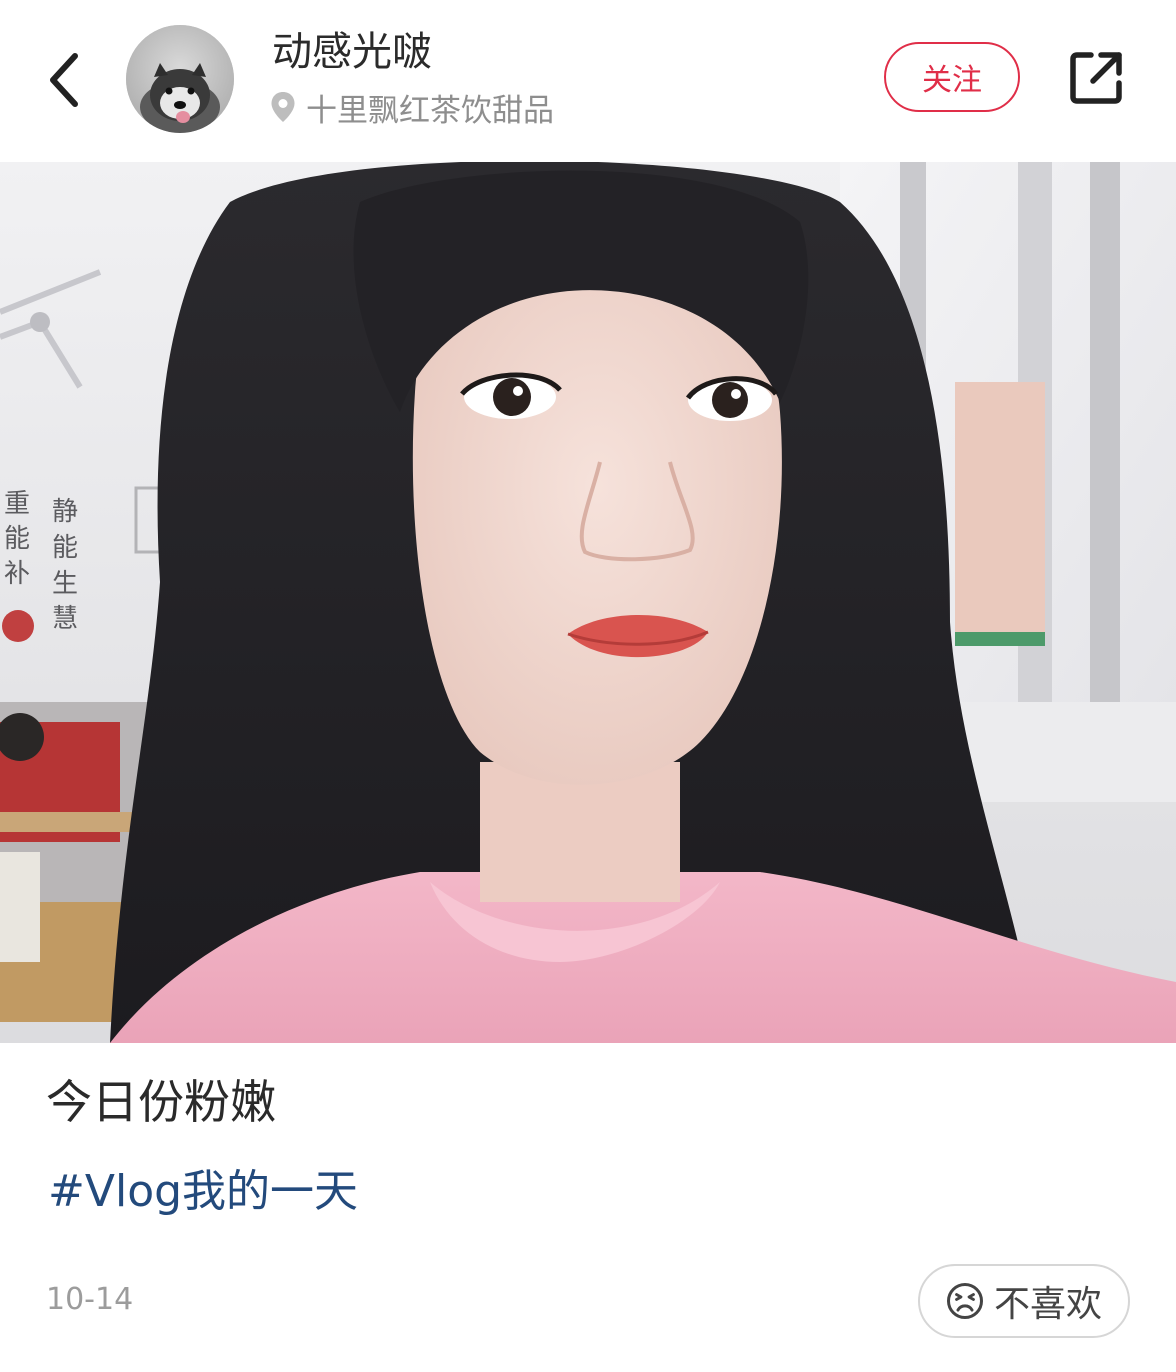  Describe the element at coordinates (161, 1102) in the screenshot. I see `post-caption: 今日份粉嫩` at that location.